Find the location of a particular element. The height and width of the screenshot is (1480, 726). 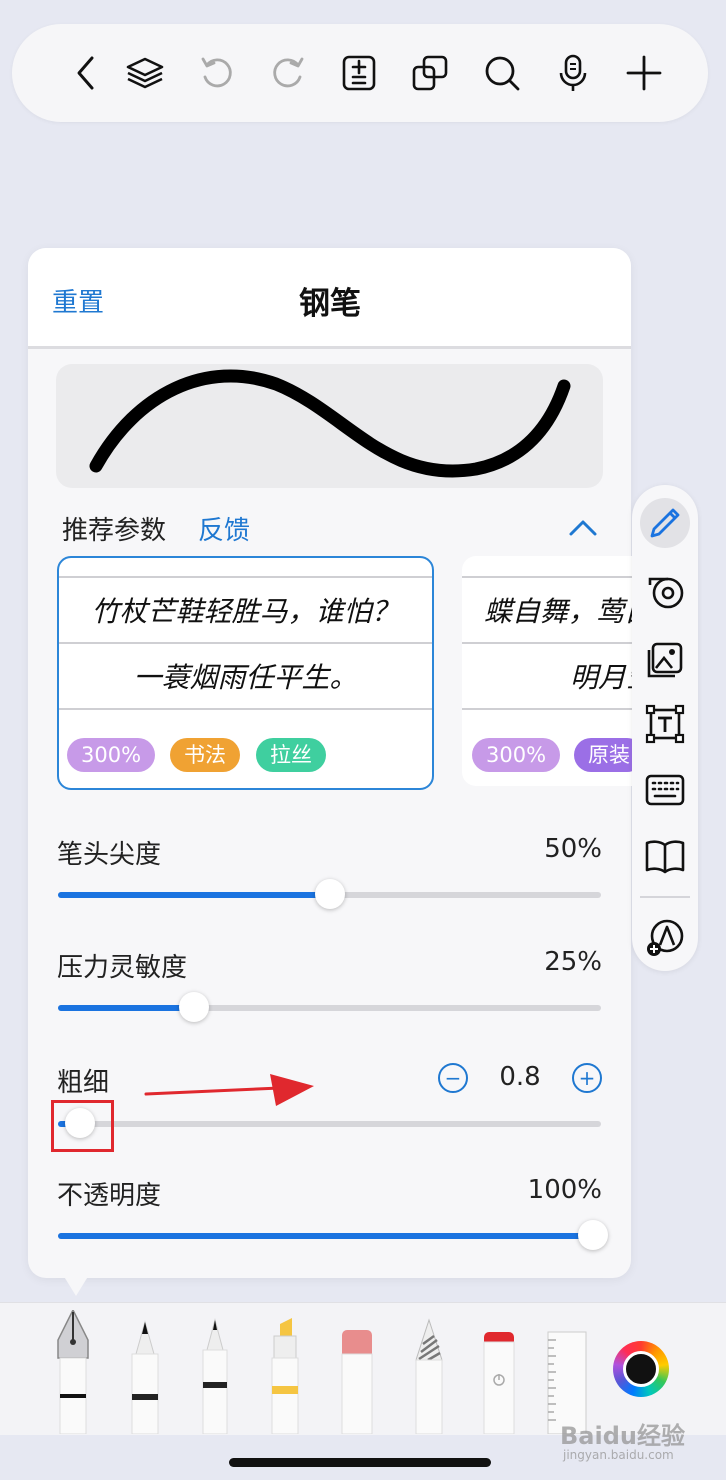

tip-sharpness-label: 笔头尖度 is located at coordinates (109, 855).